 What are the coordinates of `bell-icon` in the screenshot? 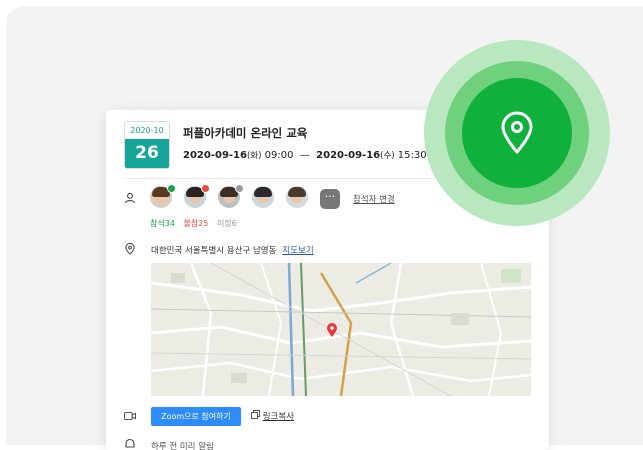 It's located at (130, 443).